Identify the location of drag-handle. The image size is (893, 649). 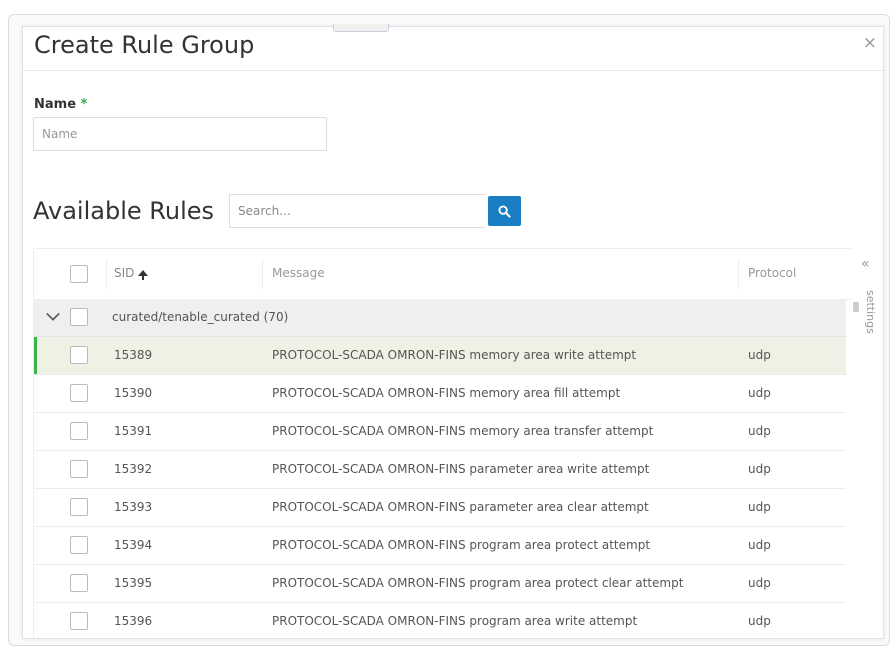
(361, 28).